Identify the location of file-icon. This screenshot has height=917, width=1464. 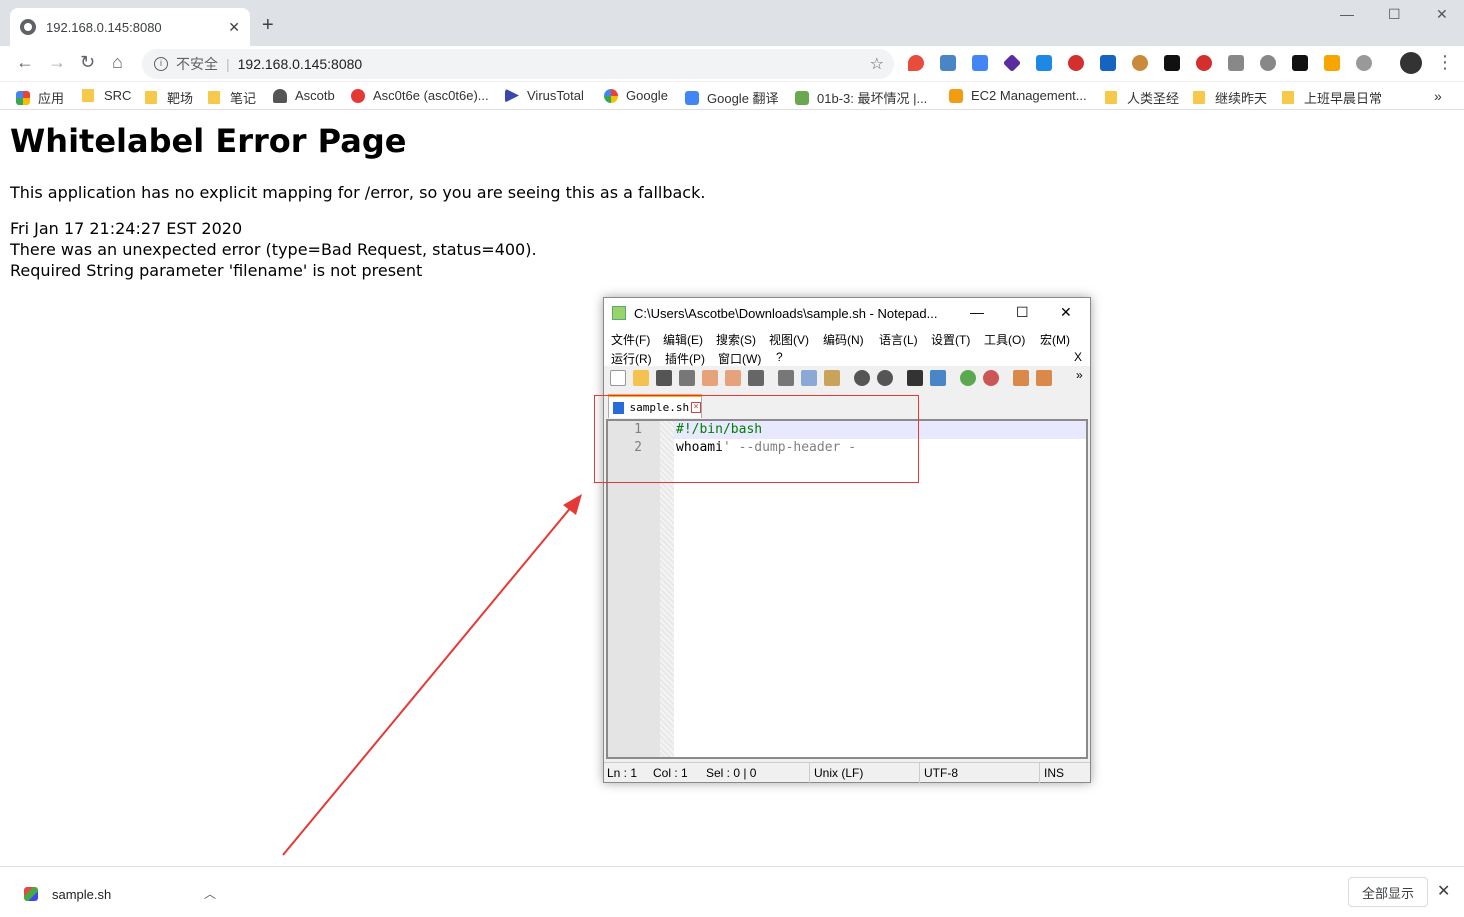
(31, 894).